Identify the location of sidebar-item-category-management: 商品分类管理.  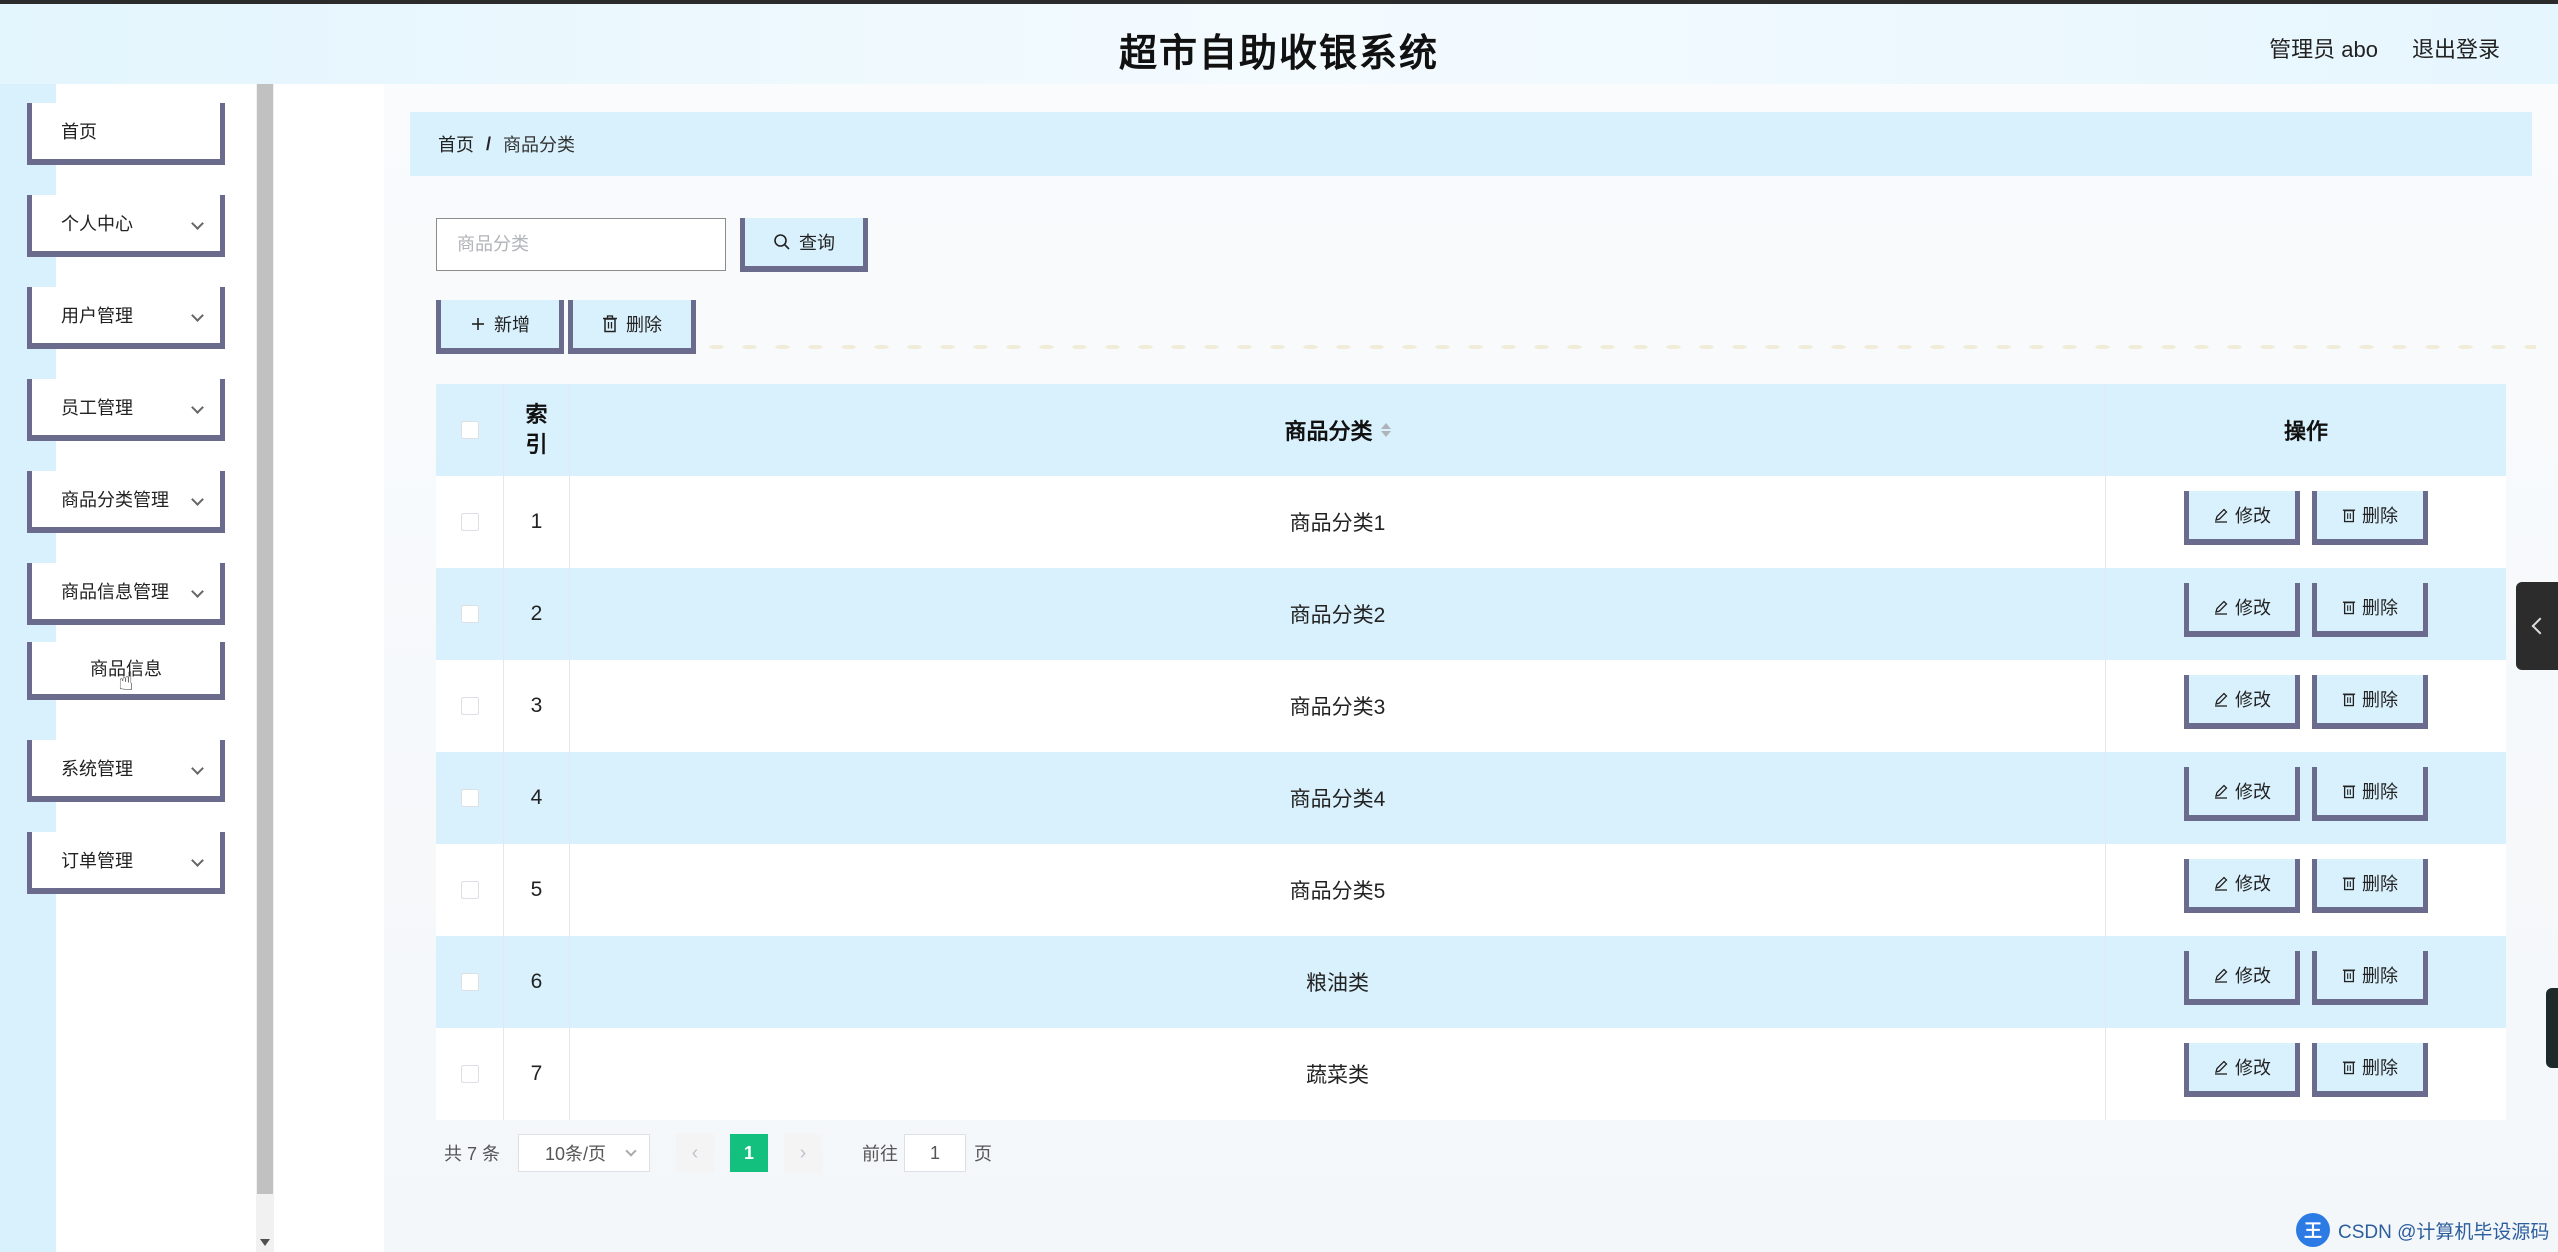
(126, 502).